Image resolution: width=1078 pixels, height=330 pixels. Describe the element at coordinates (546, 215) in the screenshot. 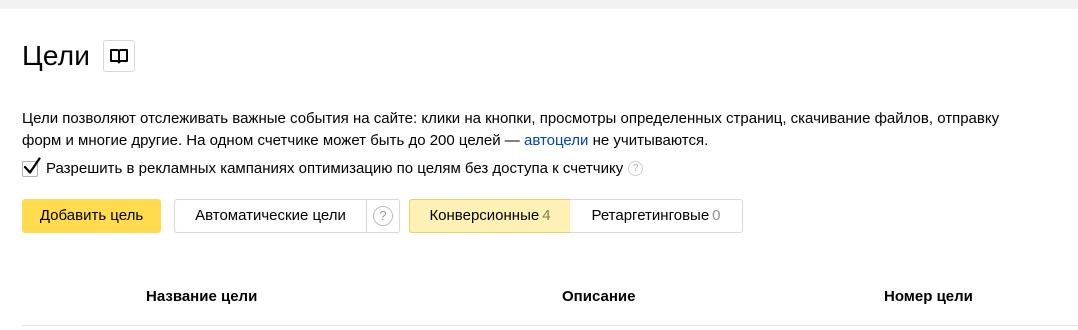

I see `tab-conversion-count: 4` at that location.